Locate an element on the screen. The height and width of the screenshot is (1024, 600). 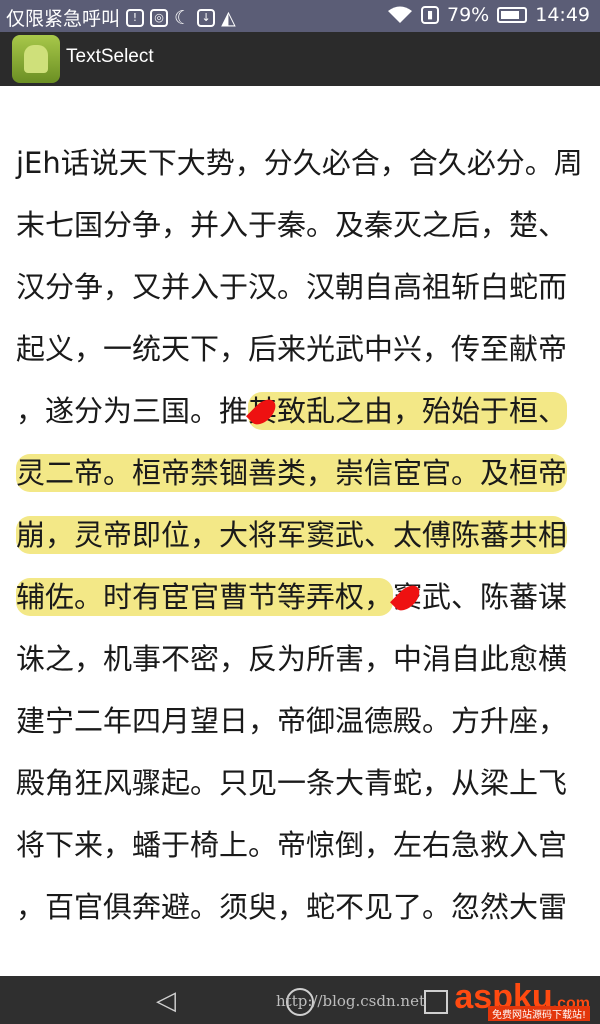
watermark-url: http://blog.csdn.net is located at coordinates (350, 1001).